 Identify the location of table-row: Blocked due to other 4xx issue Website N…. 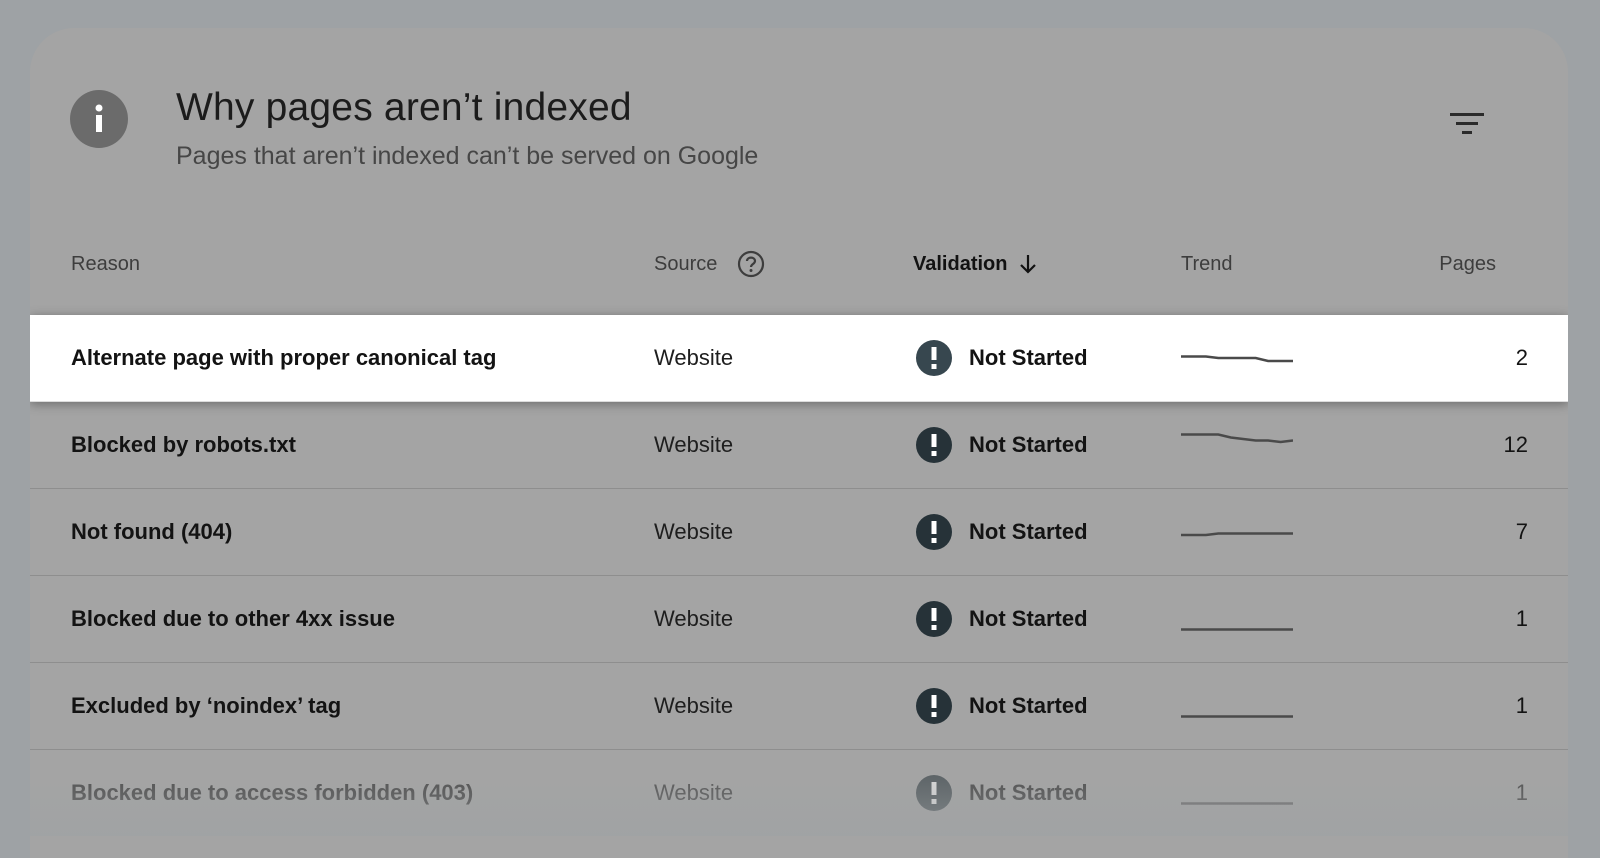
(799, 619).